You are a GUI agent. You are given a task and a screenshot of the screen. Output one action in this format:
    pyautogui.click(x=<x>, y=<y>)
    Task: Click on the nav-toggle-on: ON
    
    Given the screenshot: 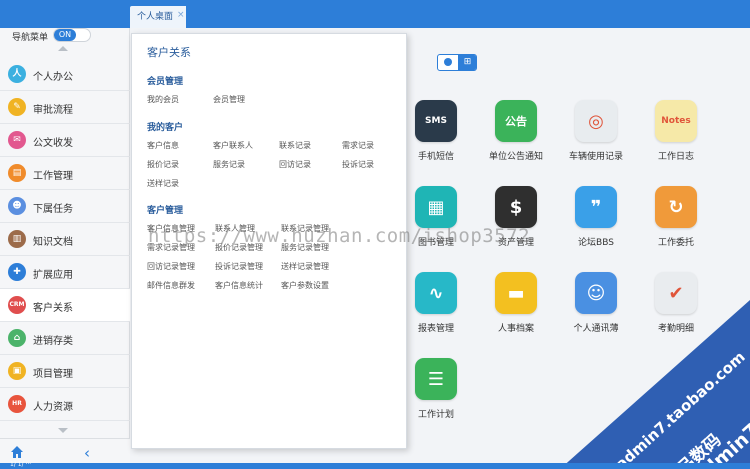 What is the action you would take?
    pyautogui.click(x=65, y=35)
    